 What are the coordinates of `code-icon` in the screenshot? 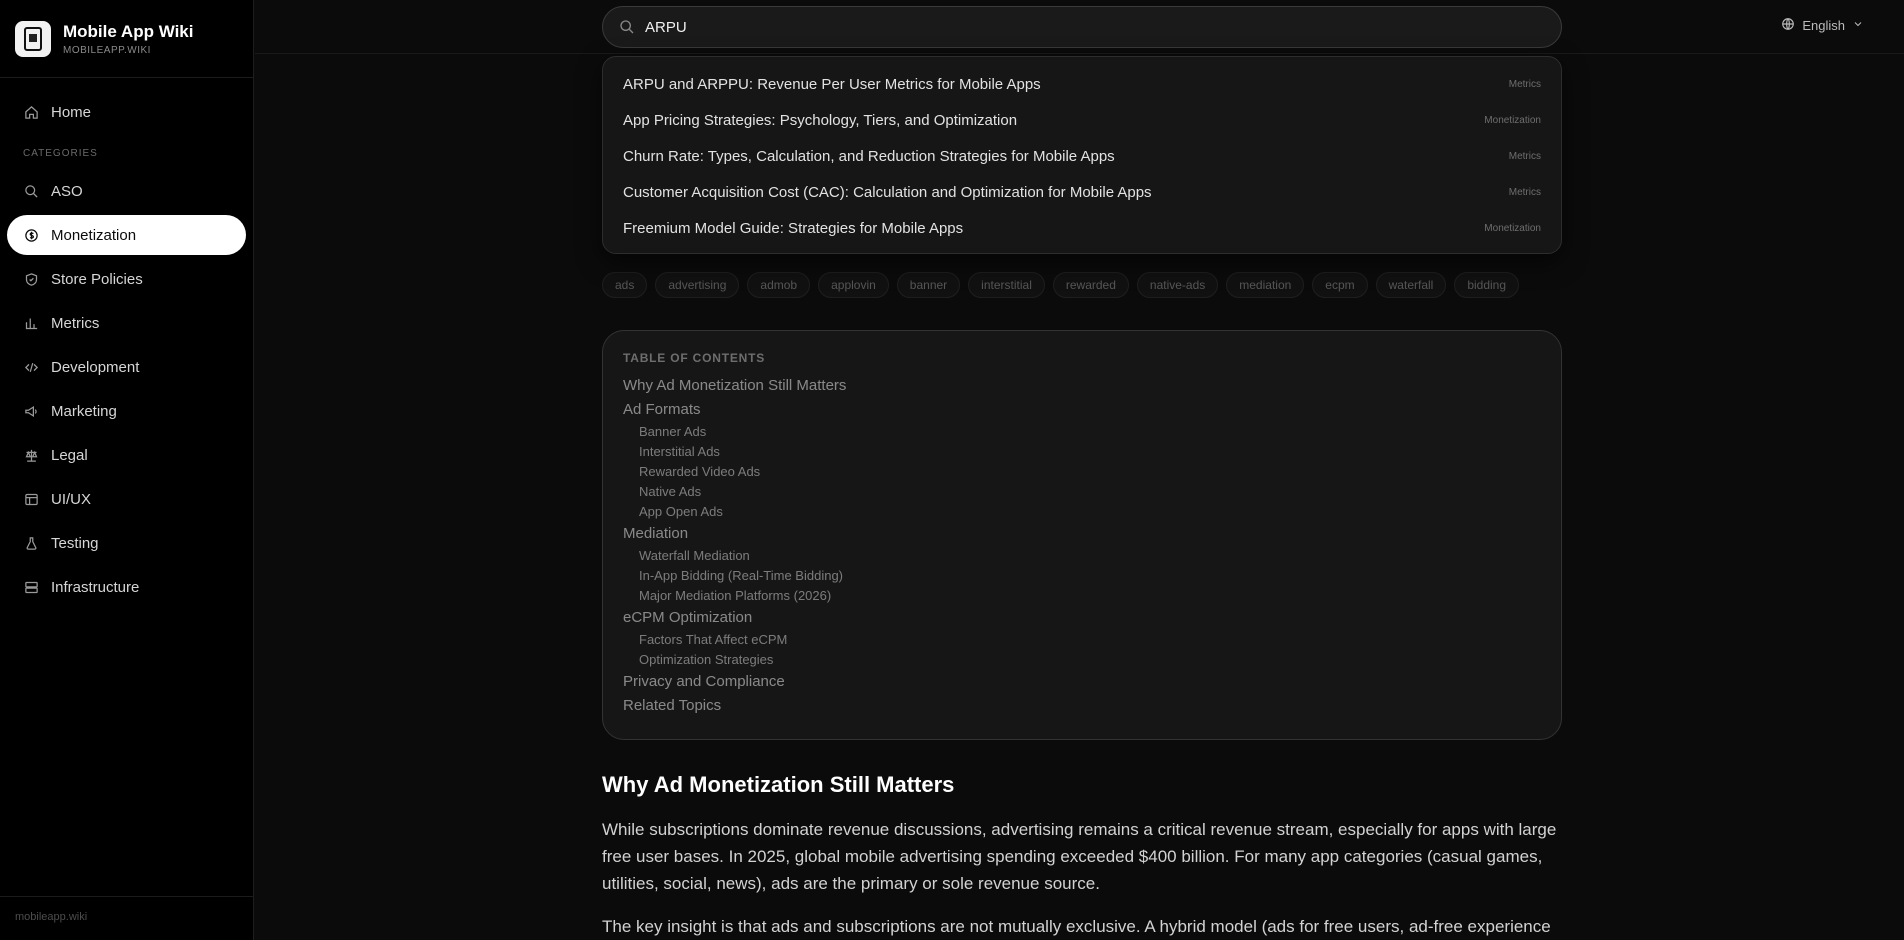 It's located at (31, 367).